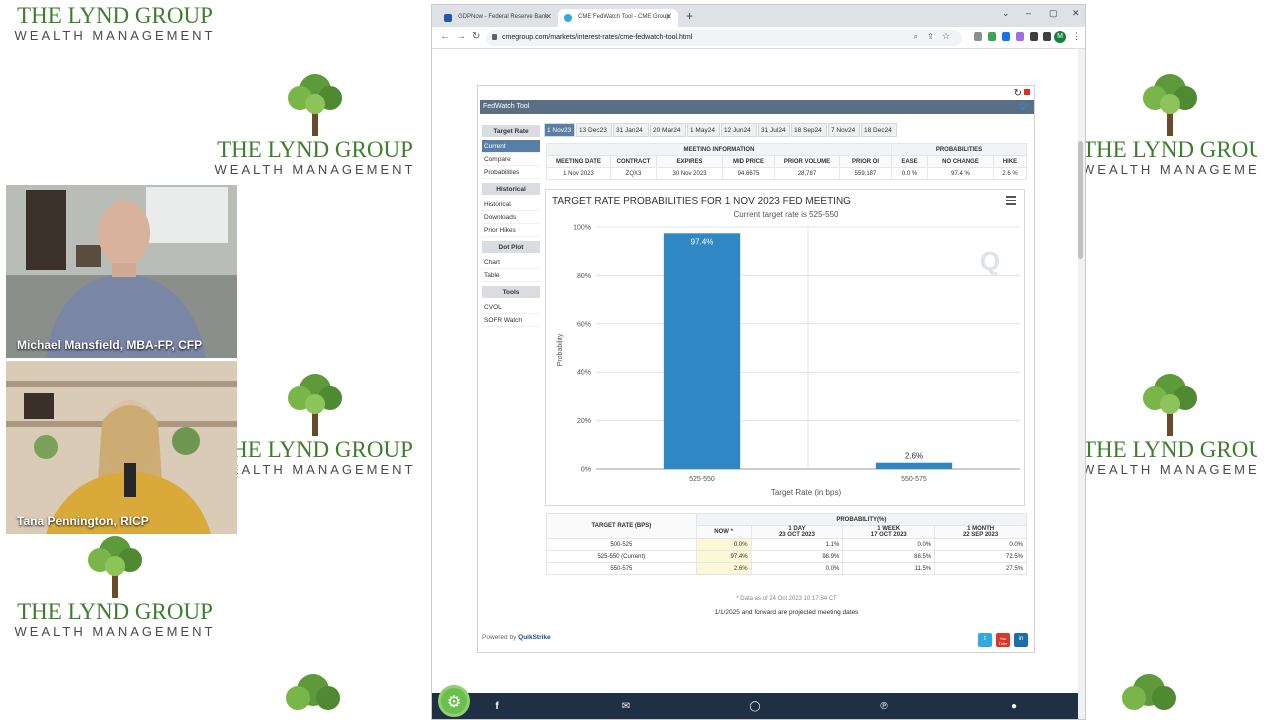 This screenshot has height=720, width=1280. What do you see at coordinates (461, 36) in the screenshot?
I see `forward-icon: →` at bounding box center [461, 36].